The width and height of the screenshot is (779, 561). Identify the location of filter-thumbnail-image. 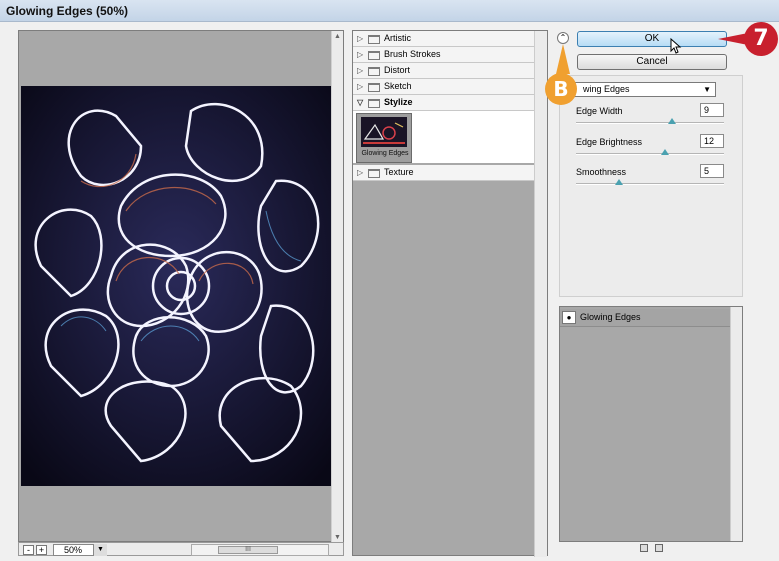
(384, 132).